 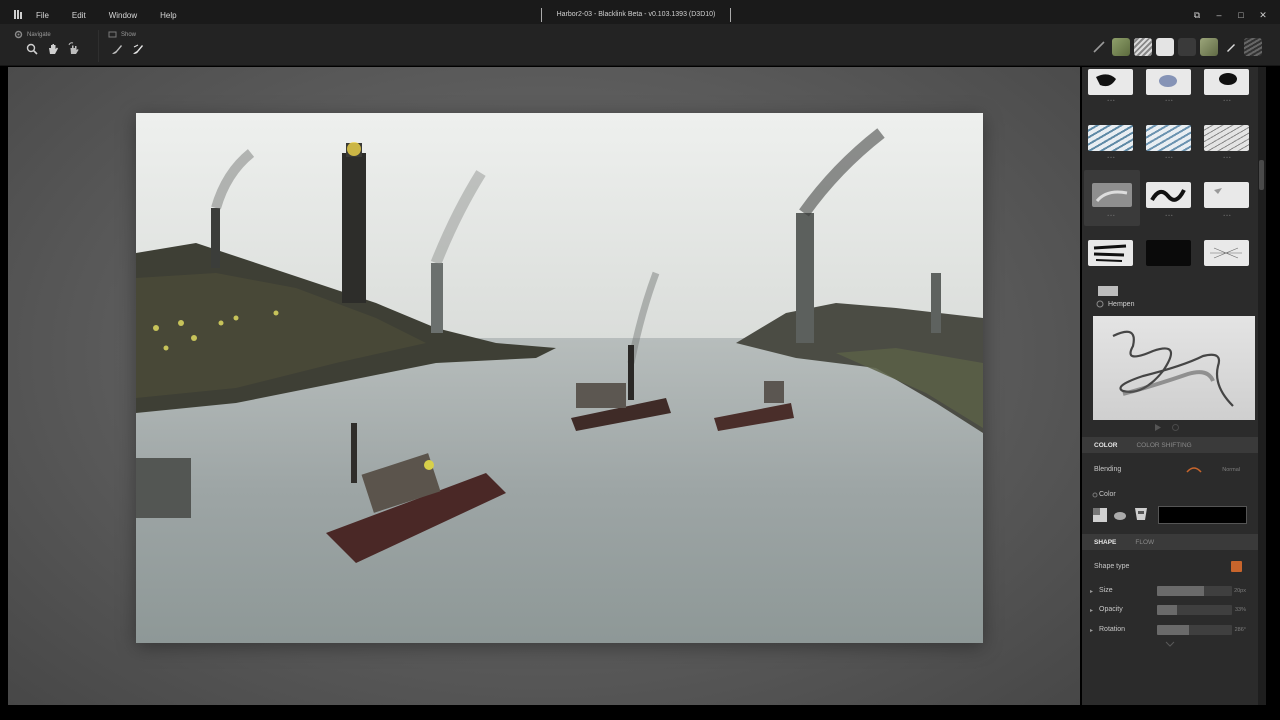 I want to click on rotation-value: 286°, so click(x=1240, y=630).